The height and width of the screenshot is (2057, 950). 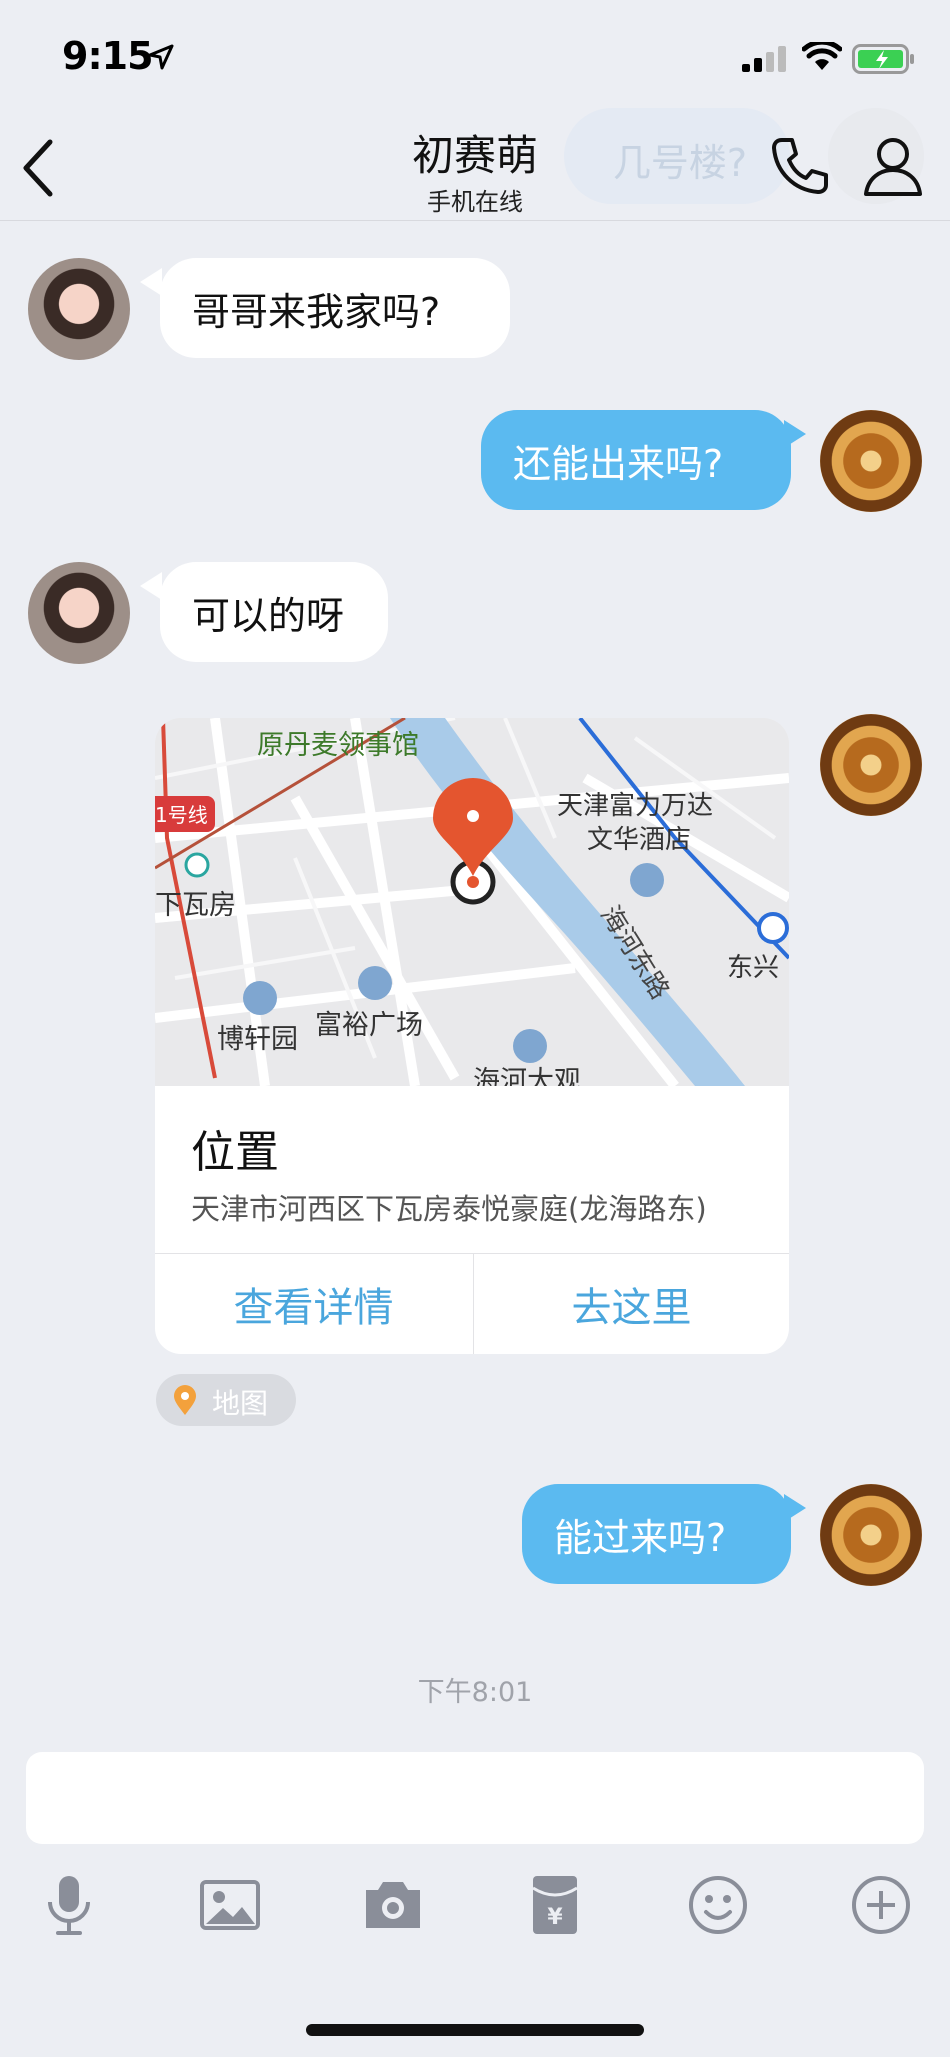 I want to click on map-label-dongxing: 东兴, so click(x=753, y=968).